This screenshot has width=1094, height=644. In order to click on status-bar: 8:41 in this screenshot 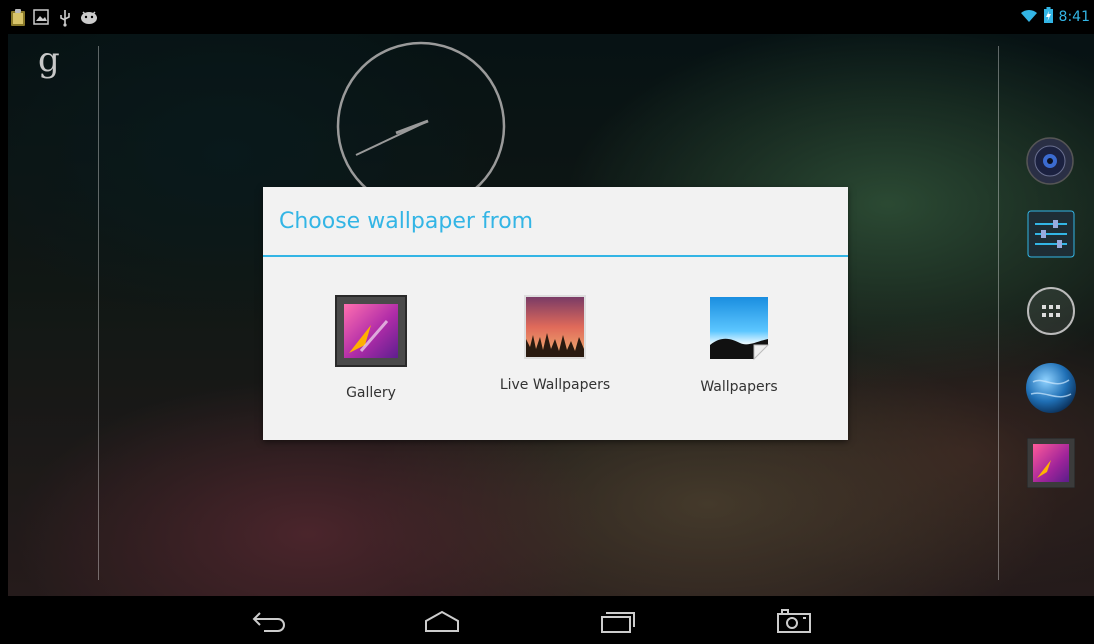, I will do `click(547, 17)`.